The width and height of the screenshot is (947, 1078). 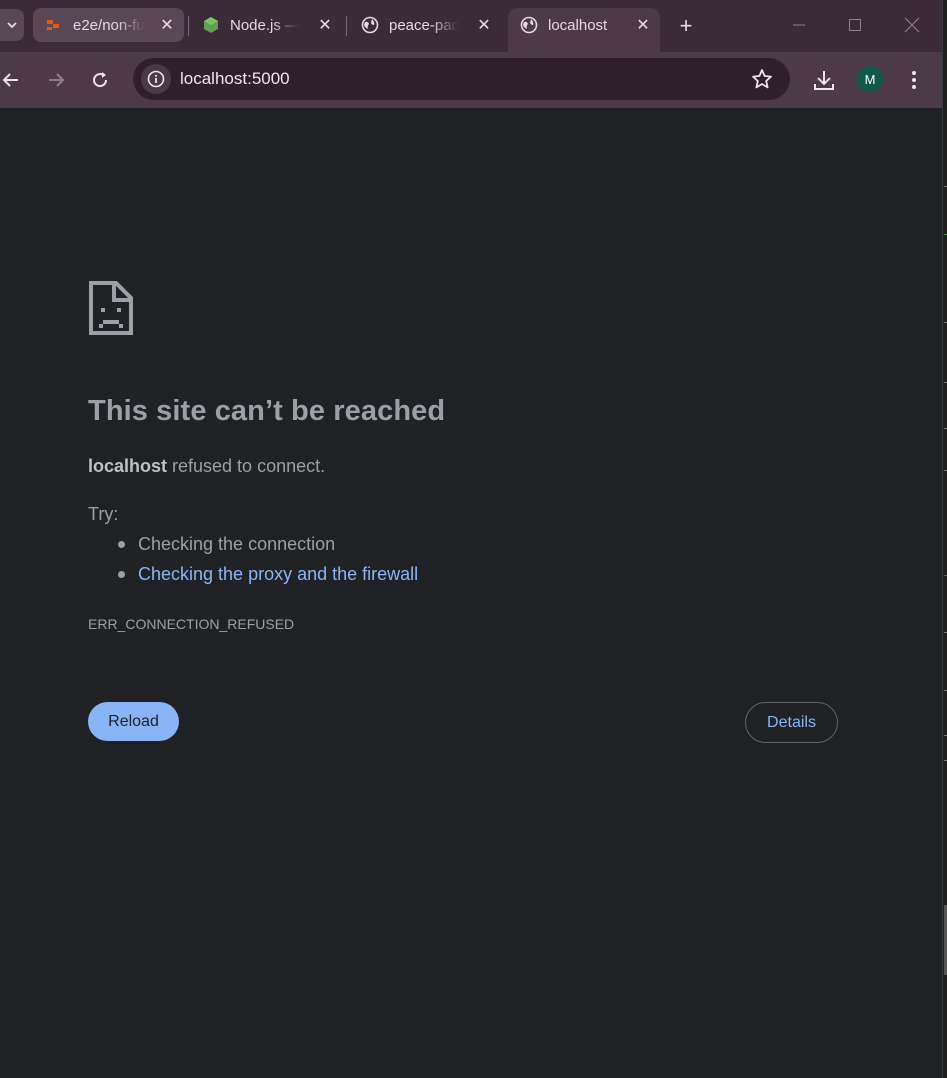 I want to click on minimize-button, so click(x=799, y=25).